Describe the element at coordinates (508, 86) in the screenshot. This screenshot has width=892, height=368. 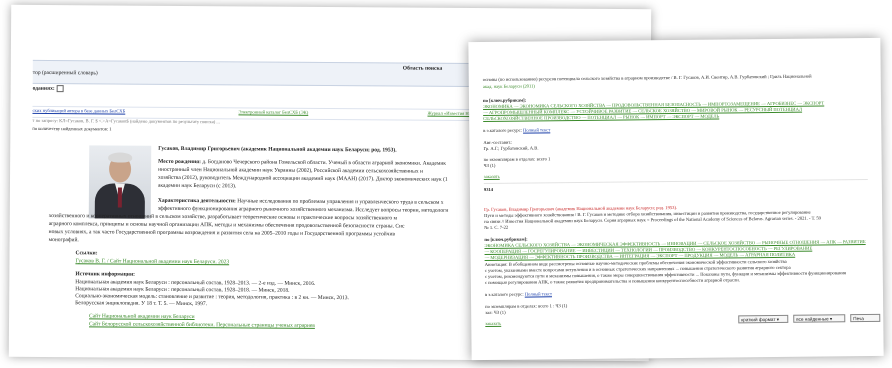
I see `record-description-cont: акад. наук Беларуси (2011)` at that location.